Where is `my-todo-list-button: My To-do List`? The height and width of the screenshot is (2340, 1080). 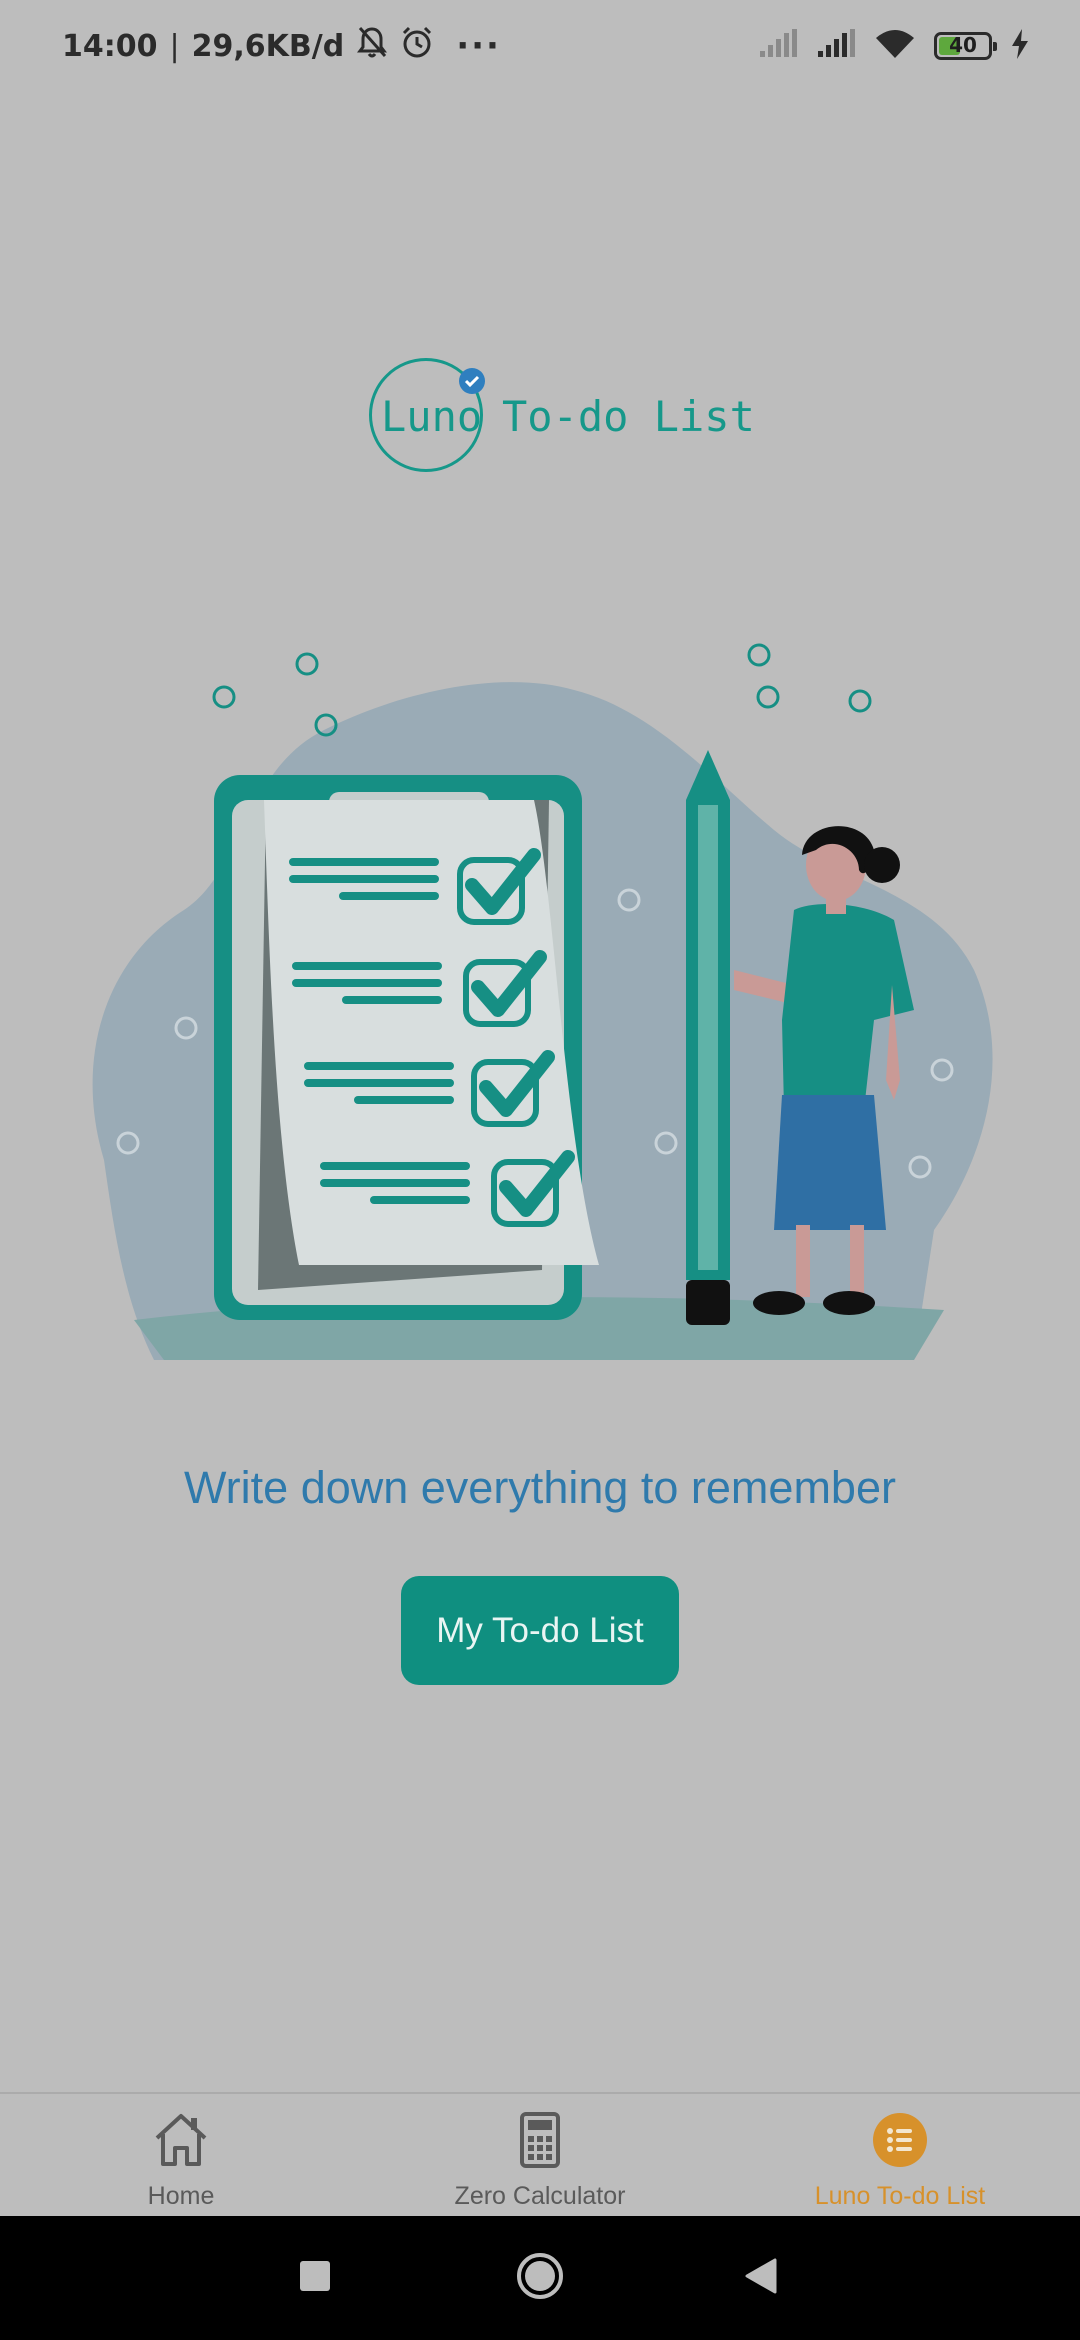
my-todo-list-button: My To-do List is located at coordinates (540, 1630).